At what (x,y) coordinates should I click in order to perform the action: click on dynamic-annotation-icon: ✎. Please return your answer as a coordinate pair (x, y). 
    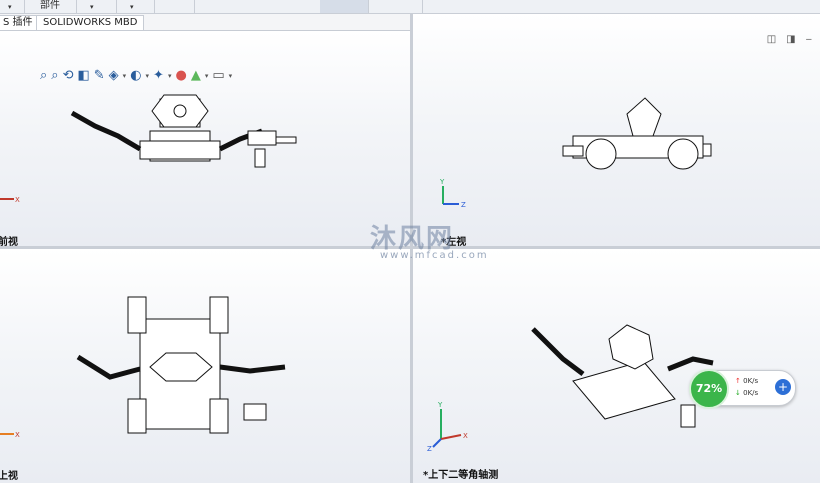
    Looking at the image, I should click on (99, 76).